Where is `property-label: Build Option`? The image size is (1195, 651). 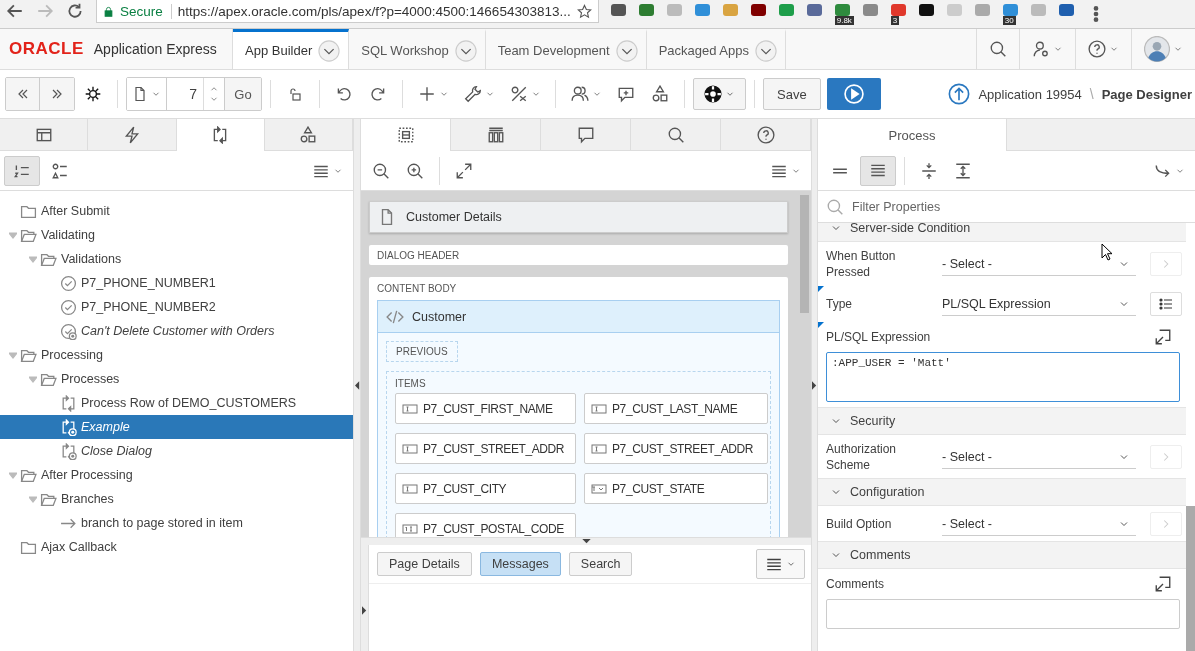
property-label: Build Option is located at coordinates (859, 524).